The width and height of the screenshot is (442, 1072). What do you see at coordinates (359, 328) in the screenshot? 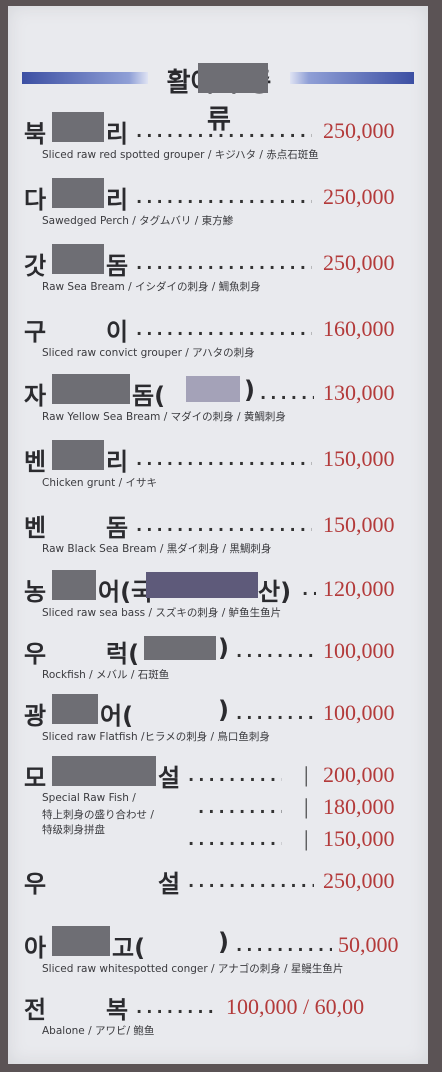
I see `item-price: 160,000` at bounding box center [359, 328].